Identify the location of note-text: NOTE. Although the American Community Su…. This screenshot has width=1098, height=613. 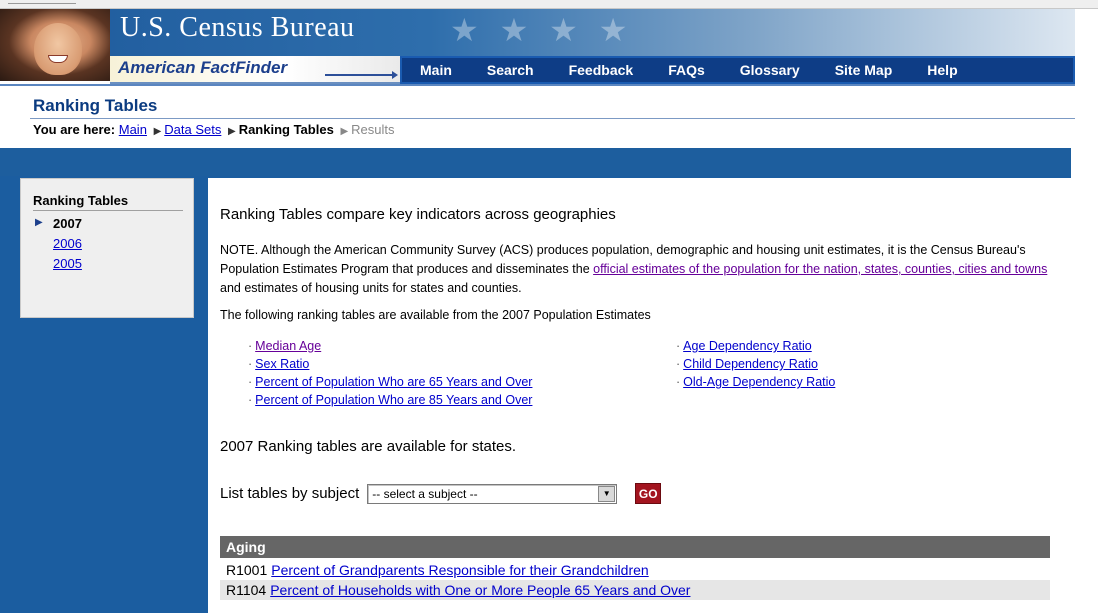
(635, 269).